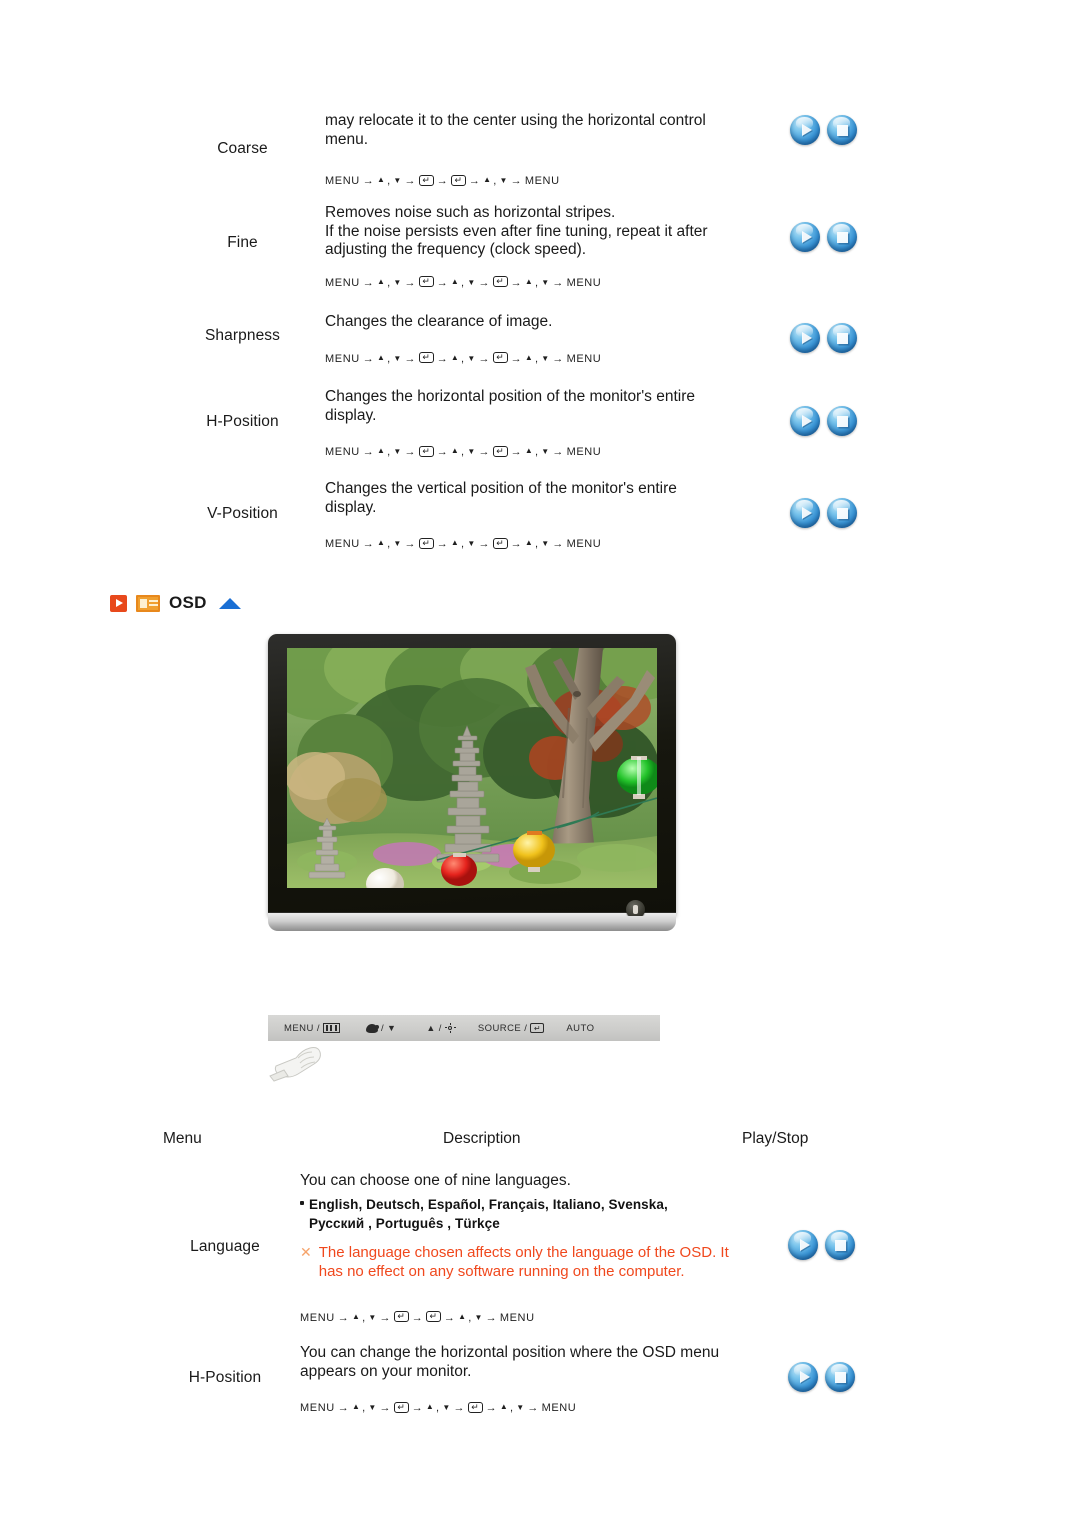 This screenshot has height=1528, width=1080. I want to click on control-menu-label: MENU /, so click(302, 1028).